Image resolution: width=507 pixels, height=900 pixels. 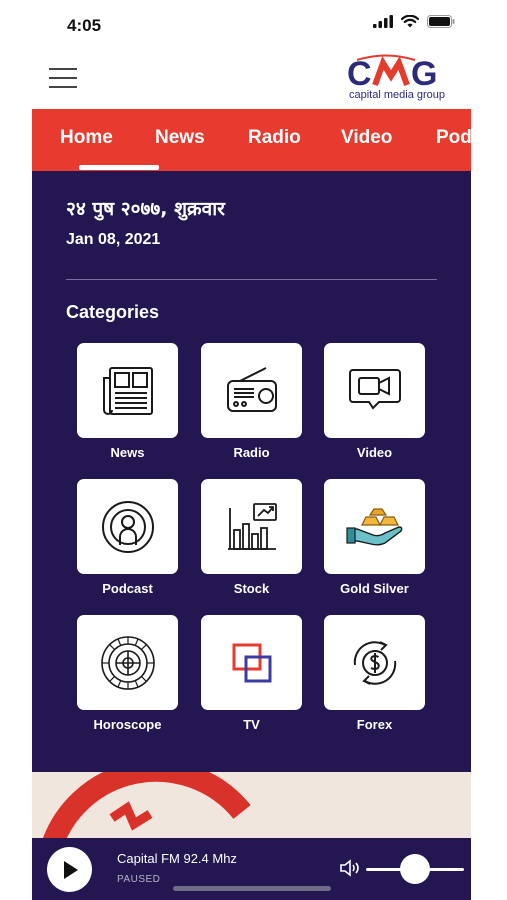 I want to click on category-label: Podcast, so click(x=127, y=588).